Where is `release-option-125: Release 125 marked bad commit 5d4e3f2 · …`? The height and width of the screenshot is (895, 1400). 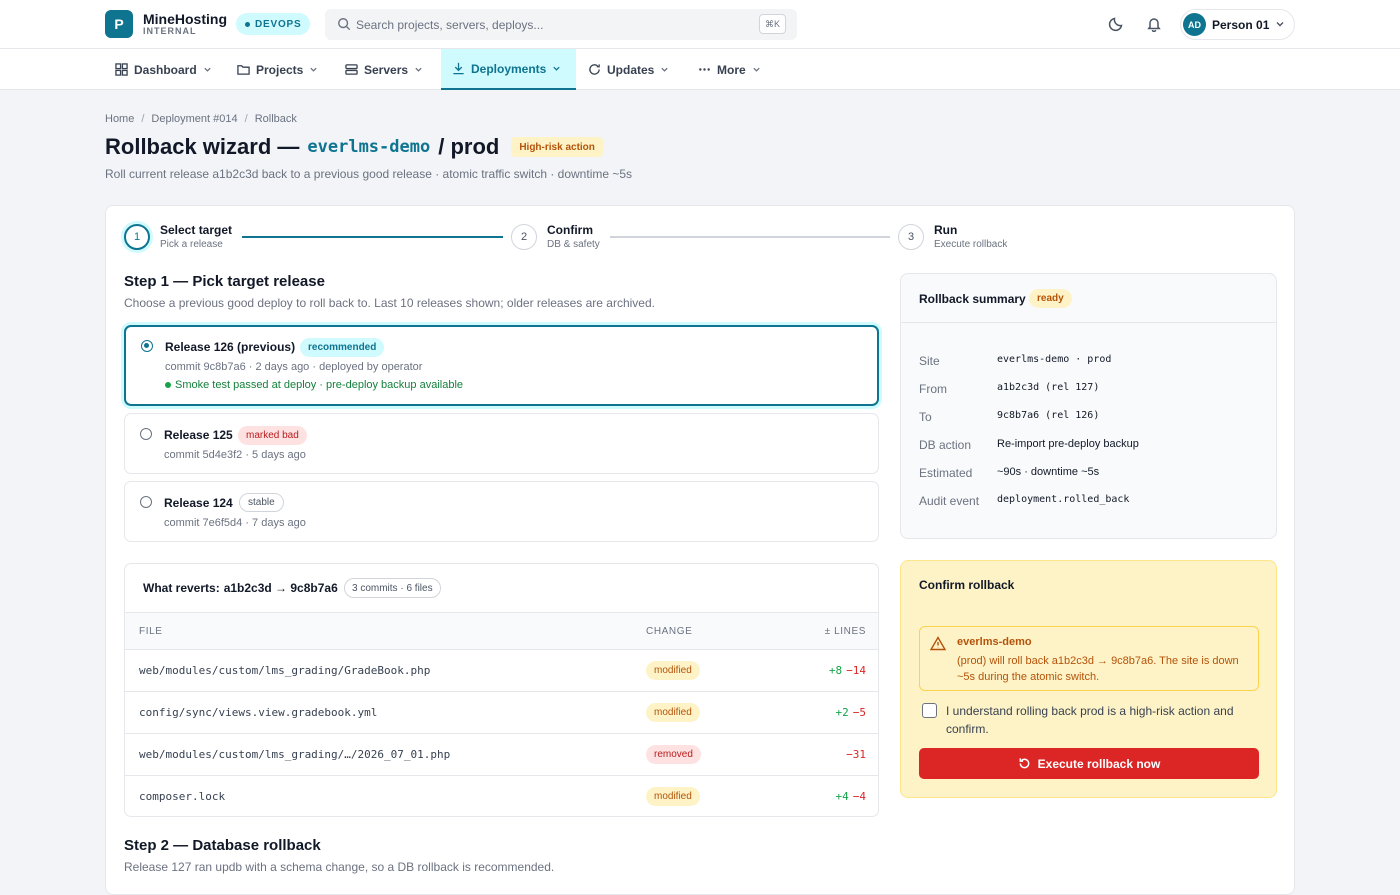 release-option-125: Release 125 marked bad commit 5d4e3f2 · … is located at coordinates (501, 443).